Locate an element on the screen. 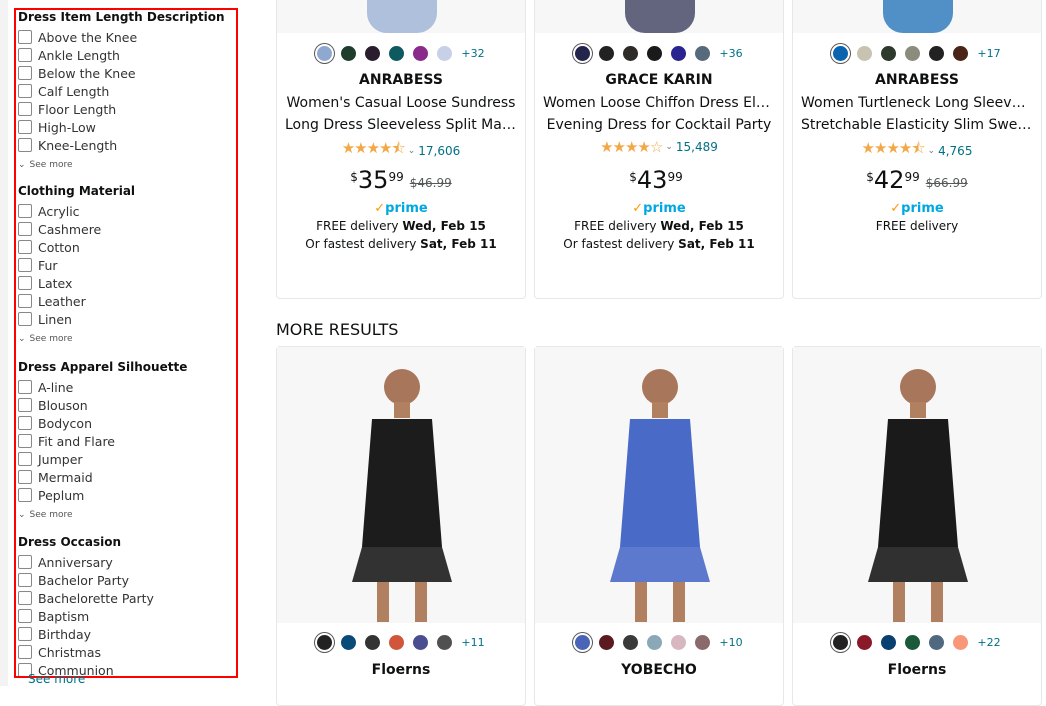 Image resolution: width=1046 pixels, height=706 pixels. filter-option: Jumper is located at coordinates (102, 459).